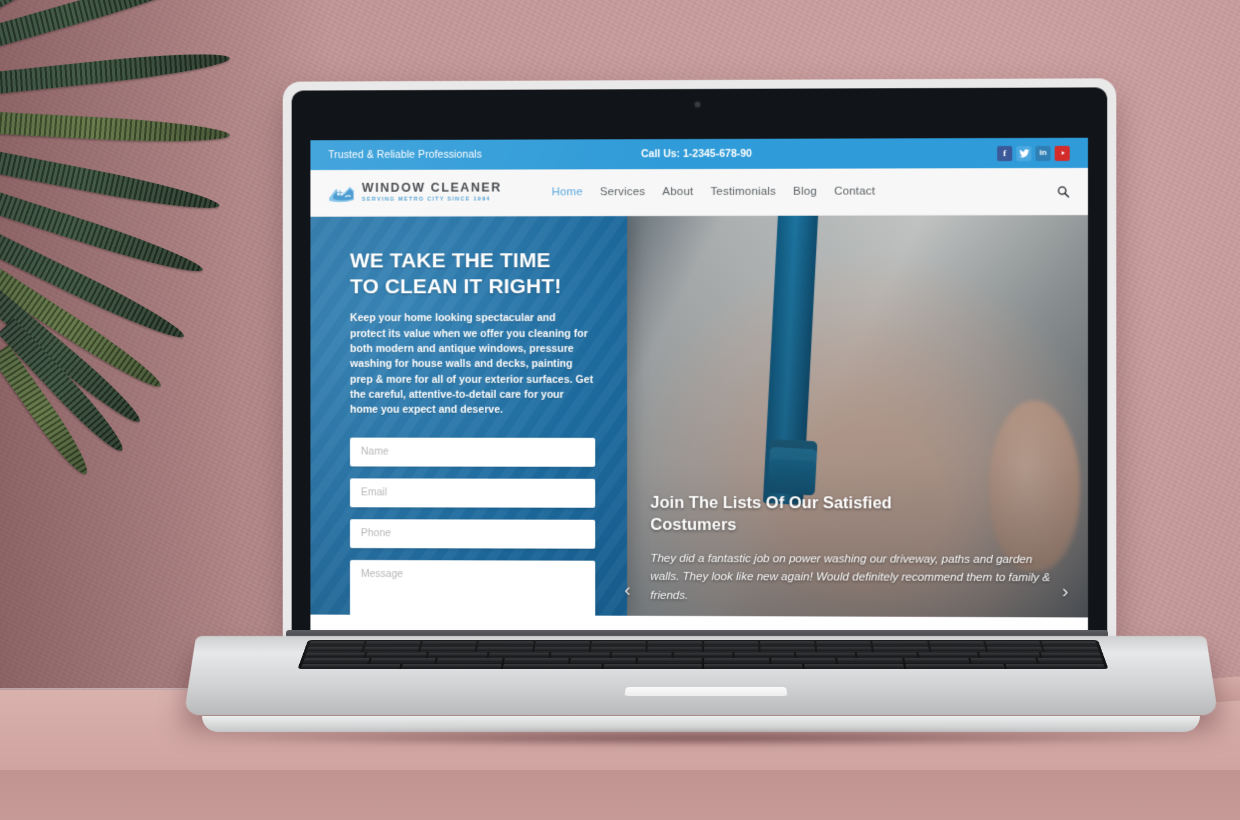  What do you see at coordinates (623, 192) in the screenshot?
I see `nav-item-services: Services` at bounding box center [623, 192].